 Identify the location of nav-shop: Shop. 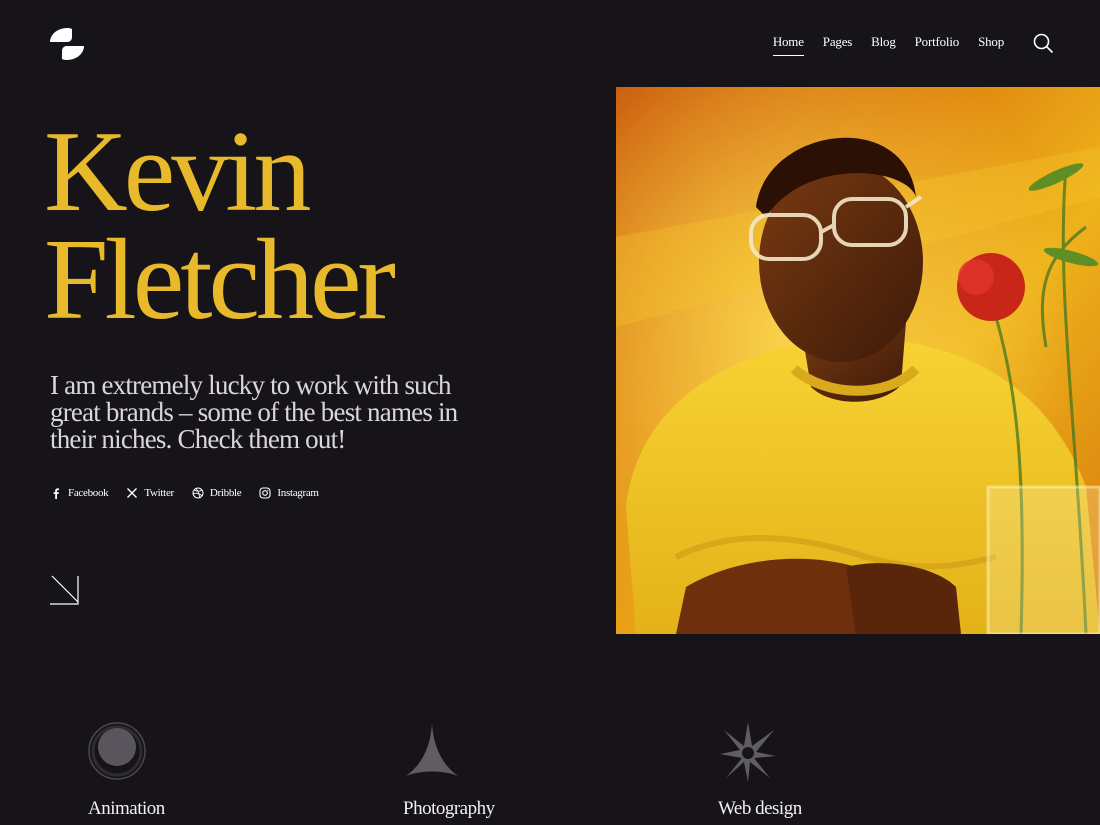
(991, 45).